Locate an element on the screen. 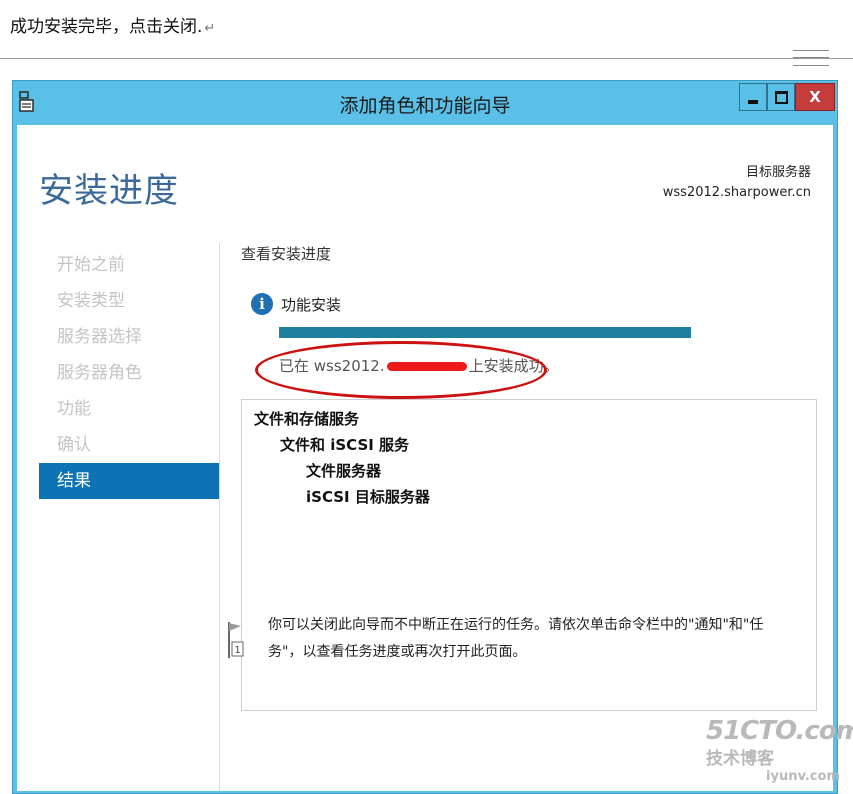 Image resolution: width=853 pixels, height=794 pixels. caption-text: 成功安装完毕，点击关闭. is located at coordinates (106, 27).